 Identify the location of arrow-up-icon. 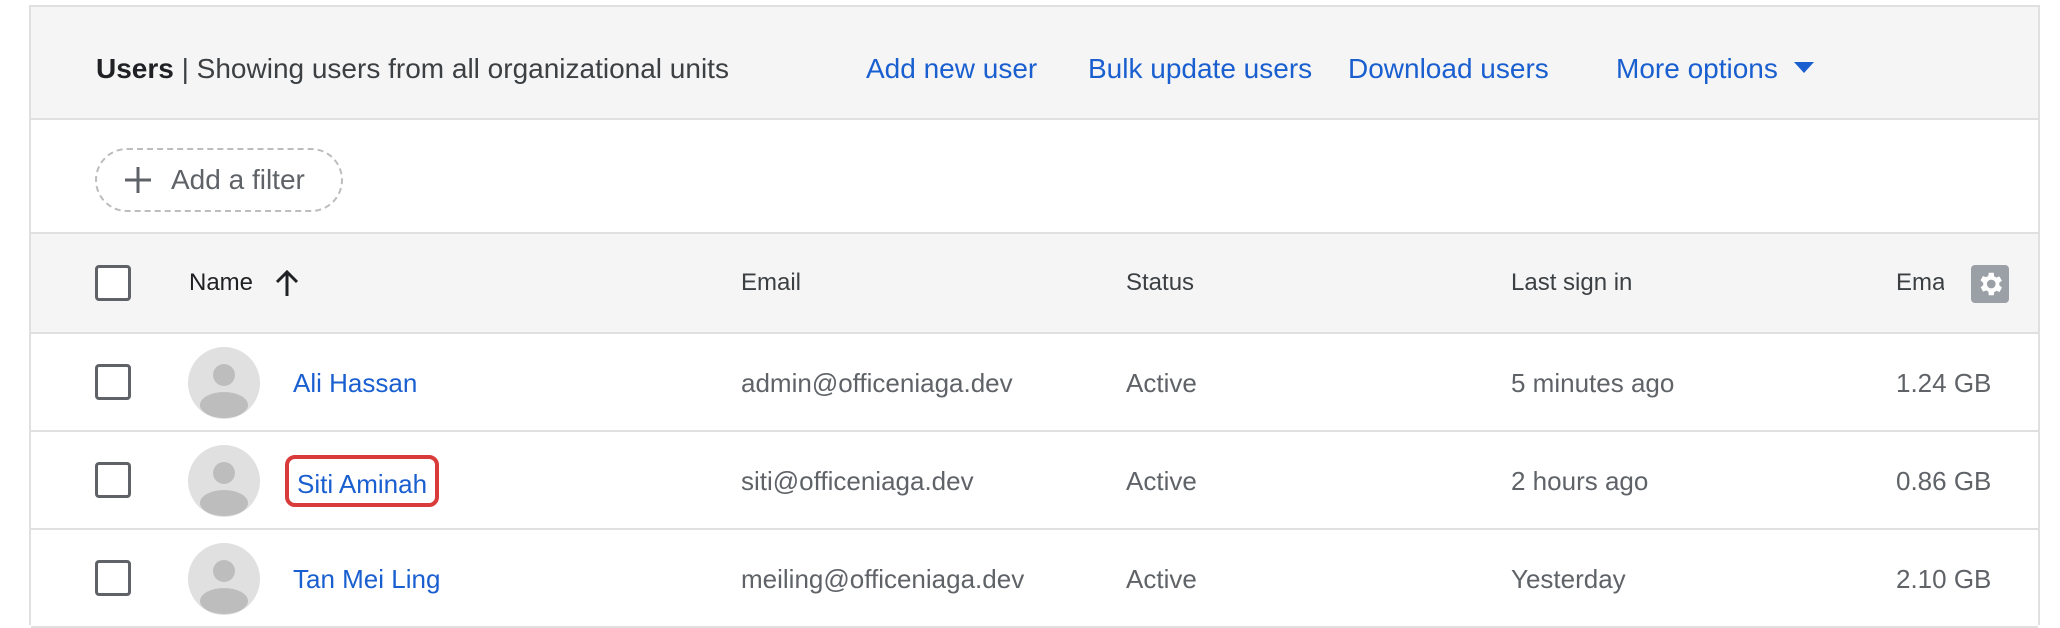
(287, 283).